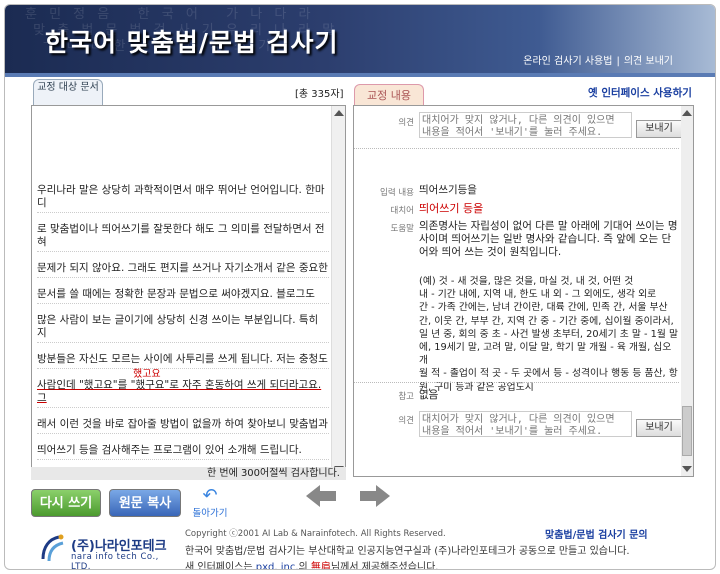 The width and height of the screenshot is (720, 574). I want to click on text-line: 문제가 되지 않아요. 그래도 편지를 쓰거나 자기소개서 같은 중요한, so click(183, 270).